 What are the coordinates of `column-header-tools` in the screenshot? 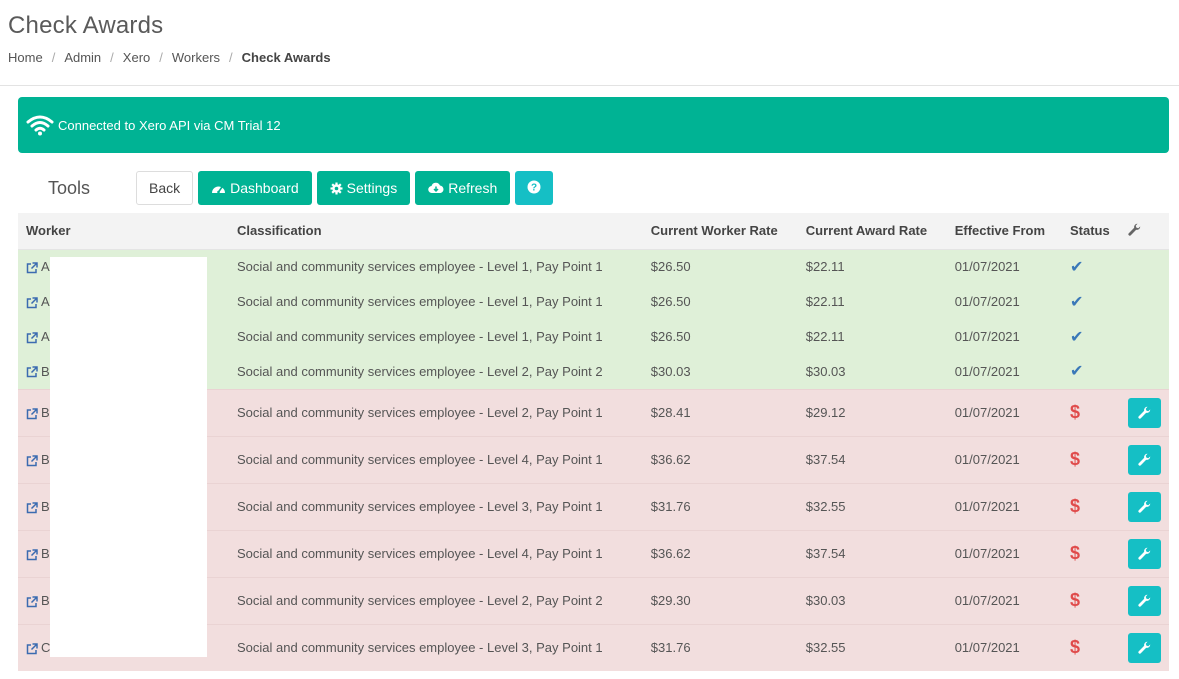 It's located at (1144, 231).